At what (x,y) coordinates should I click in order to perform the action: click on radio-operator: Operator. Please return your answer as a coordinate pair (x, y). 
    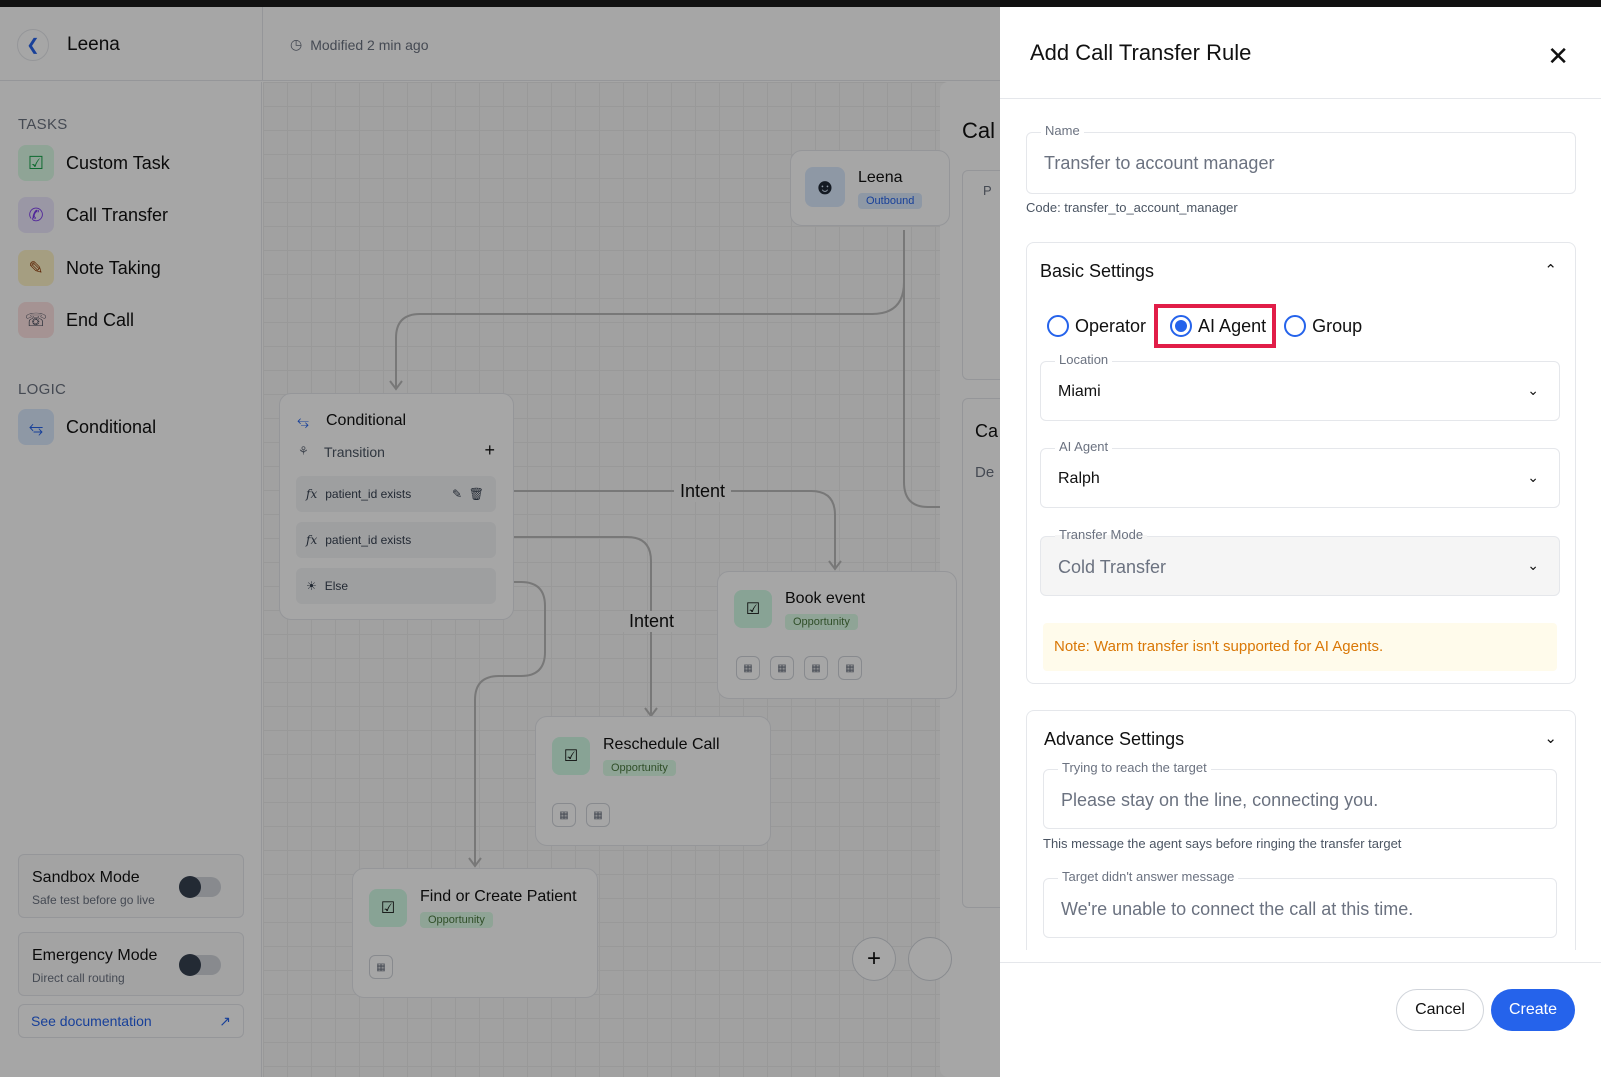
    Looking at the image, I should click on (1096, 326).